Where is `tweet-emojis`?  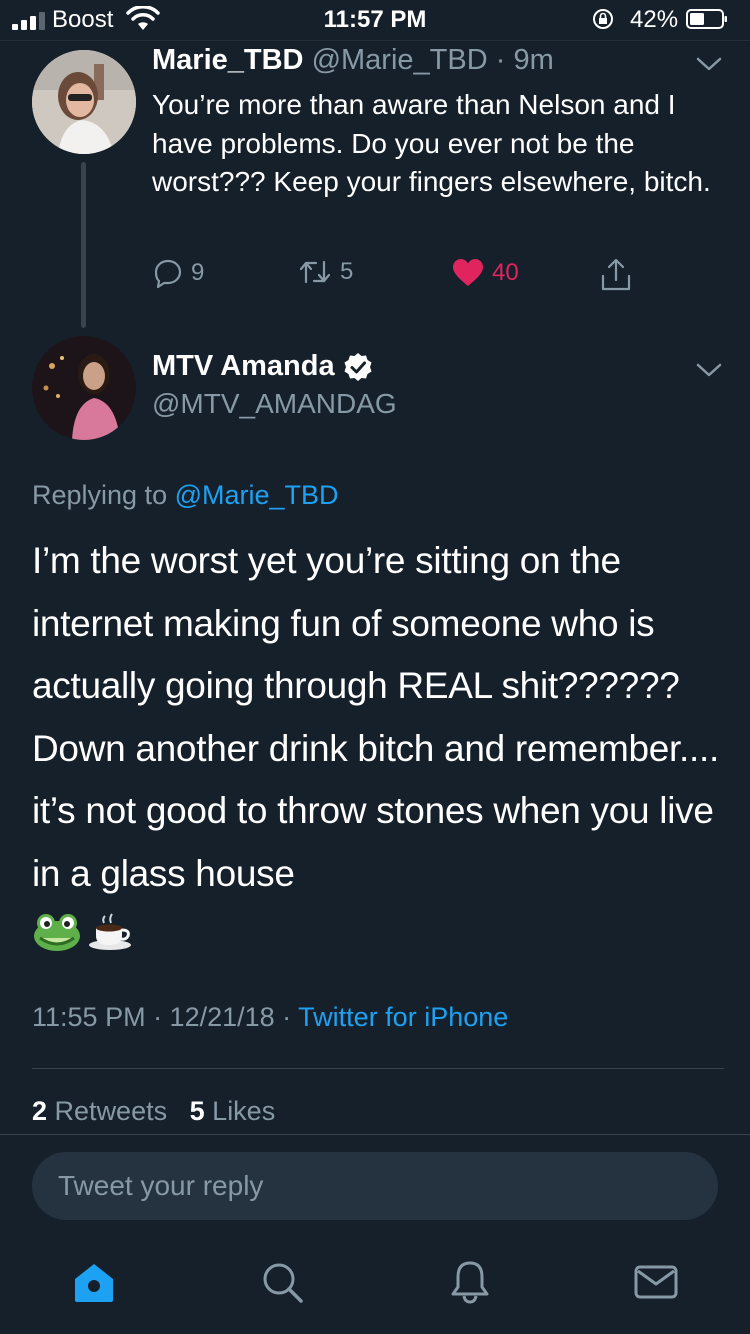 tweet-emojis is located at coordinates (83, 932).